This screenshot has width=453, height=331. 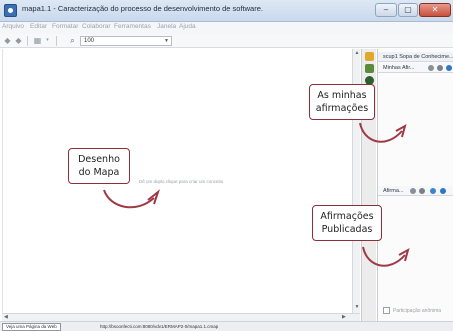 What do you see at coordinates (47, 40) in the screenshot?
I see `chevron-down-icon: ▾` at bounding box center [47, 40].